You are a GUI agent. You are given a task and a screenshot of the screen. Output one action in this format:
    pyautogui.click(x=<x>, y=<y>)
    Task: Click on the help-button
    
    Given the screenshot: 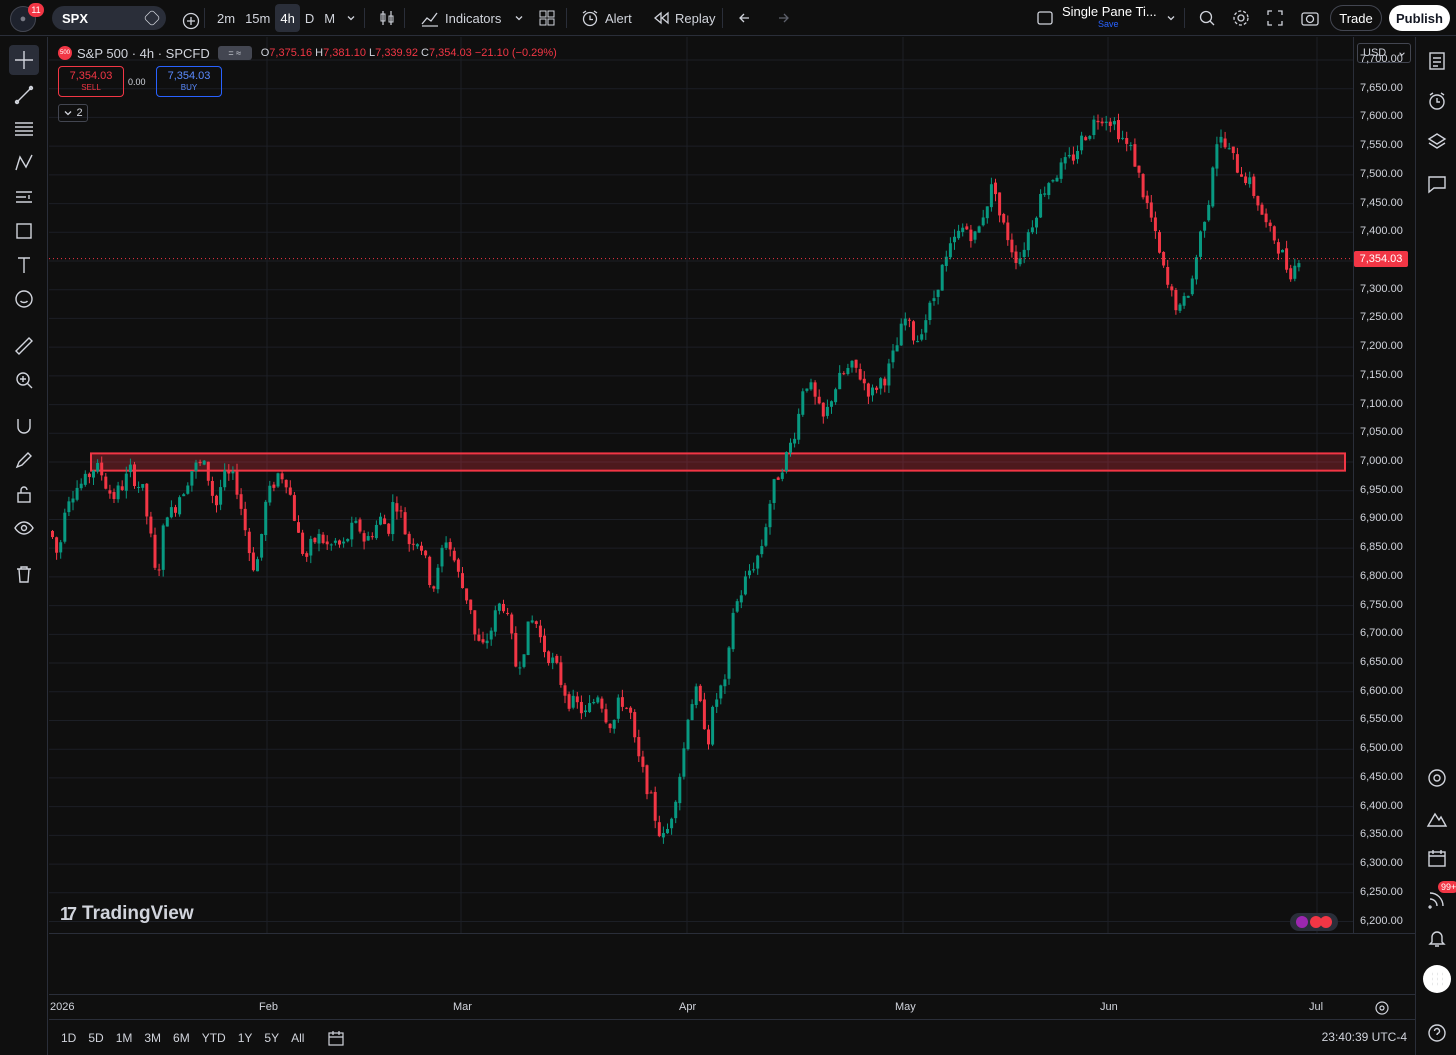 What is the action you would take?
    pyautogui.click(x=1437, y=1033)
    